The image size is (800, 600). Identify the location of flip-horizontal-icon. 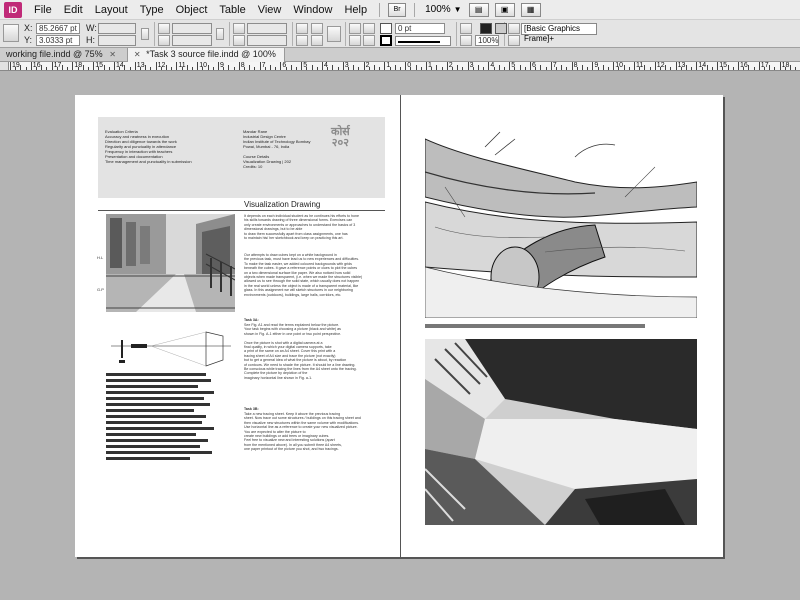
(317, 28).